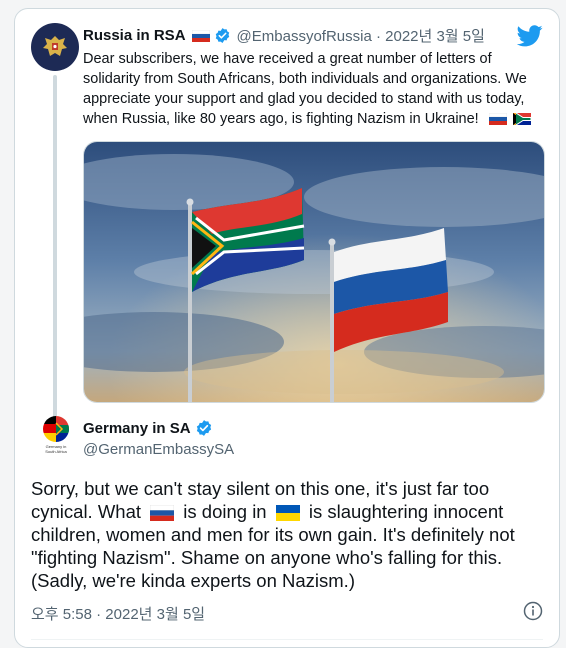 This screenshot has width=566, height=648. What do you see at coordinates (118, 613) in the screenshot?
I see `tweet-timestamp: 오후 5:58 · 2022년 3월 5일` at bounding box center [118, 613].